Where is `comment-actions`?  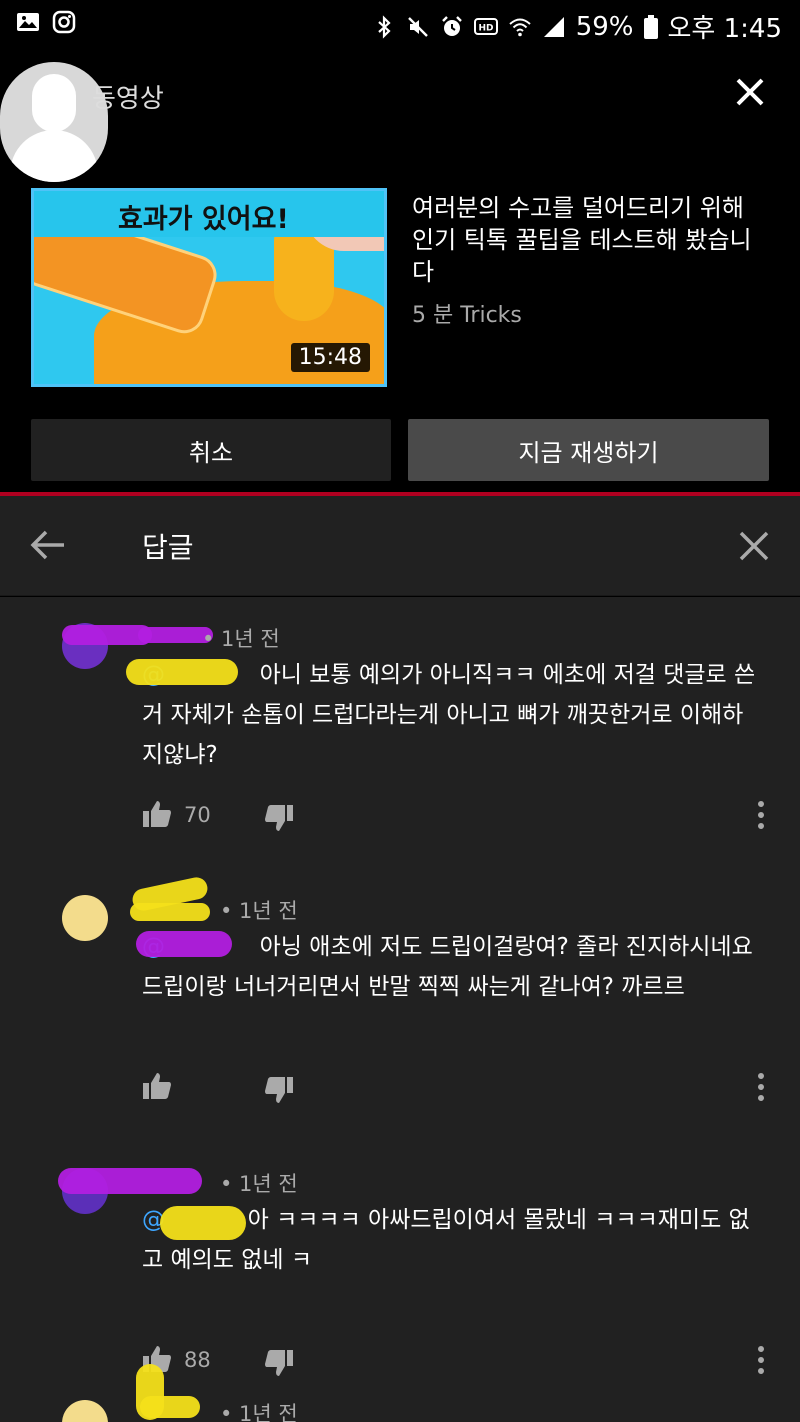
comment-actions is located at coordinates (462, 1091).